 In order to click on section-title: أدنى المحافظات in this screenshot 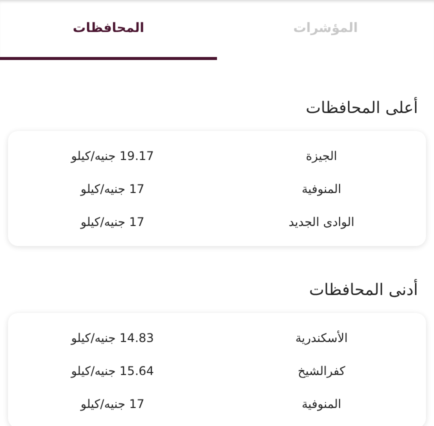, I will do `click(363, 289)`.